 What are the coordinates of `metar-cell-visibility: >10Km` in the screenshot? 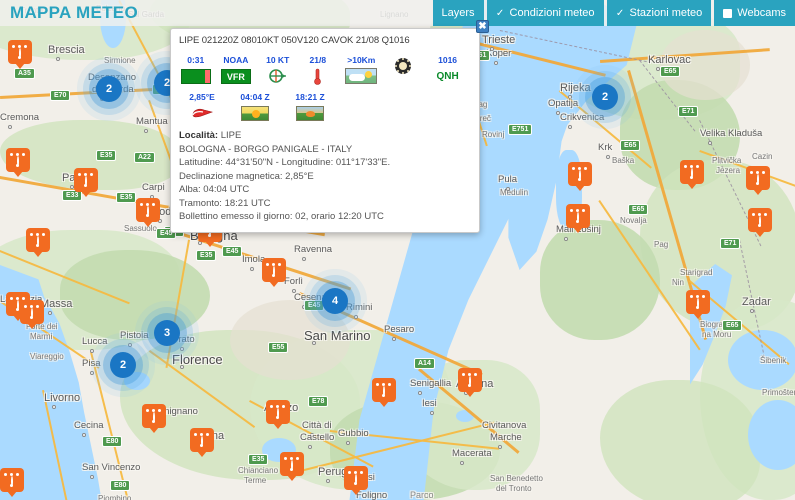 It's located at (362, 70).